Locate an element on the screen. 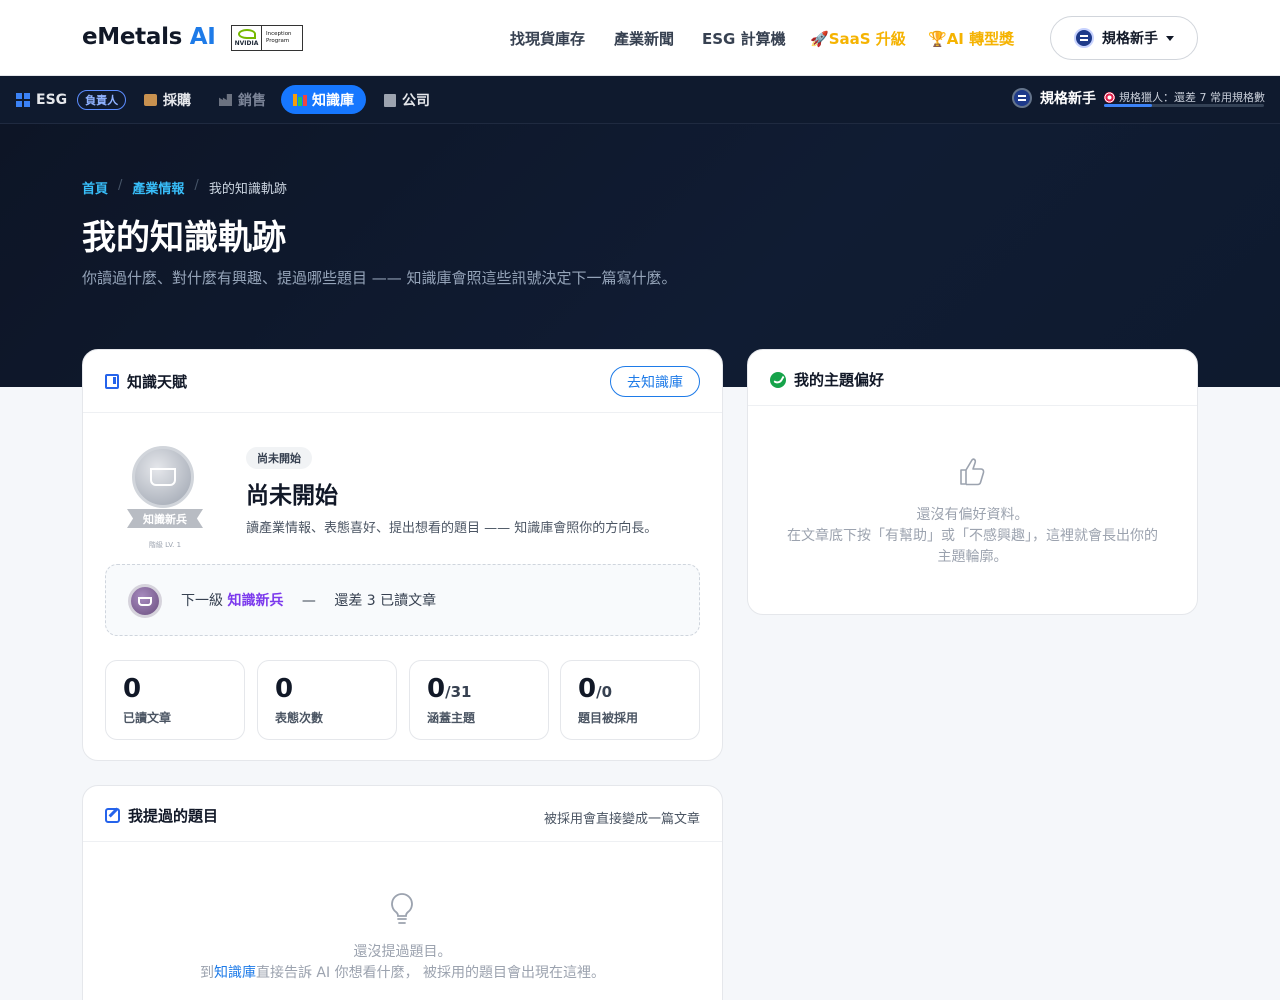 This screenshot has width=1280, height=1000. stat-topics-adopted: 0/0 題目被採用 is located at coordinates (630, 700).